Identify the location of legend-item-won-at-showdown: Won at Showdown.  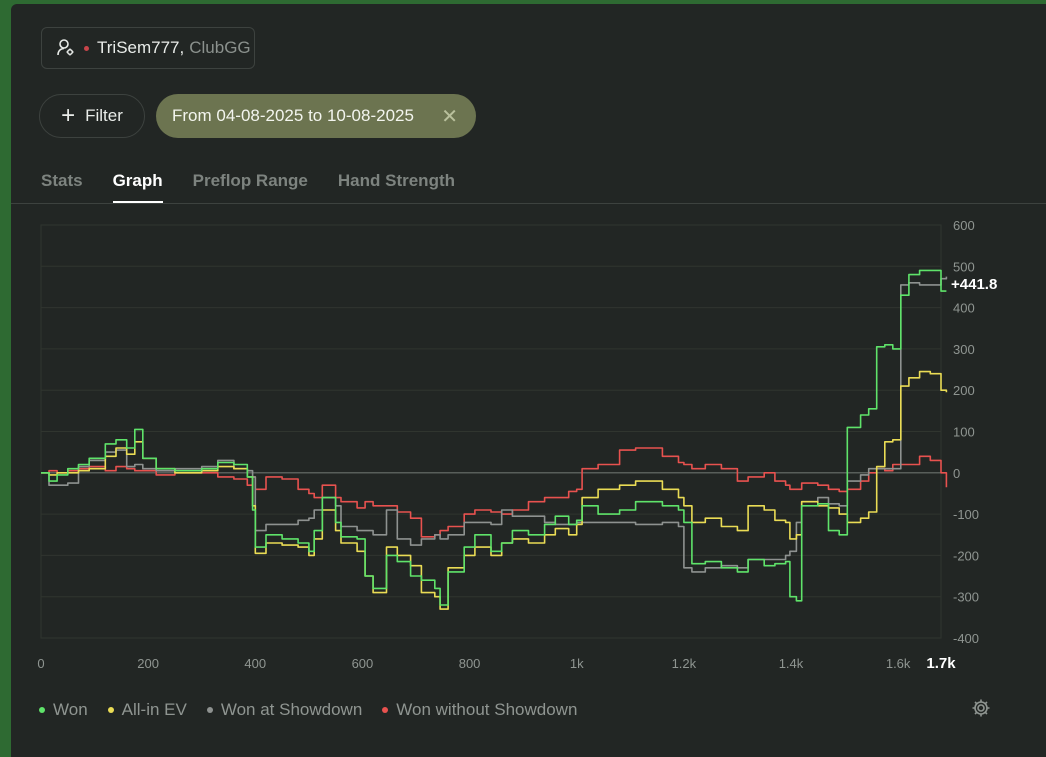
(284, 710).